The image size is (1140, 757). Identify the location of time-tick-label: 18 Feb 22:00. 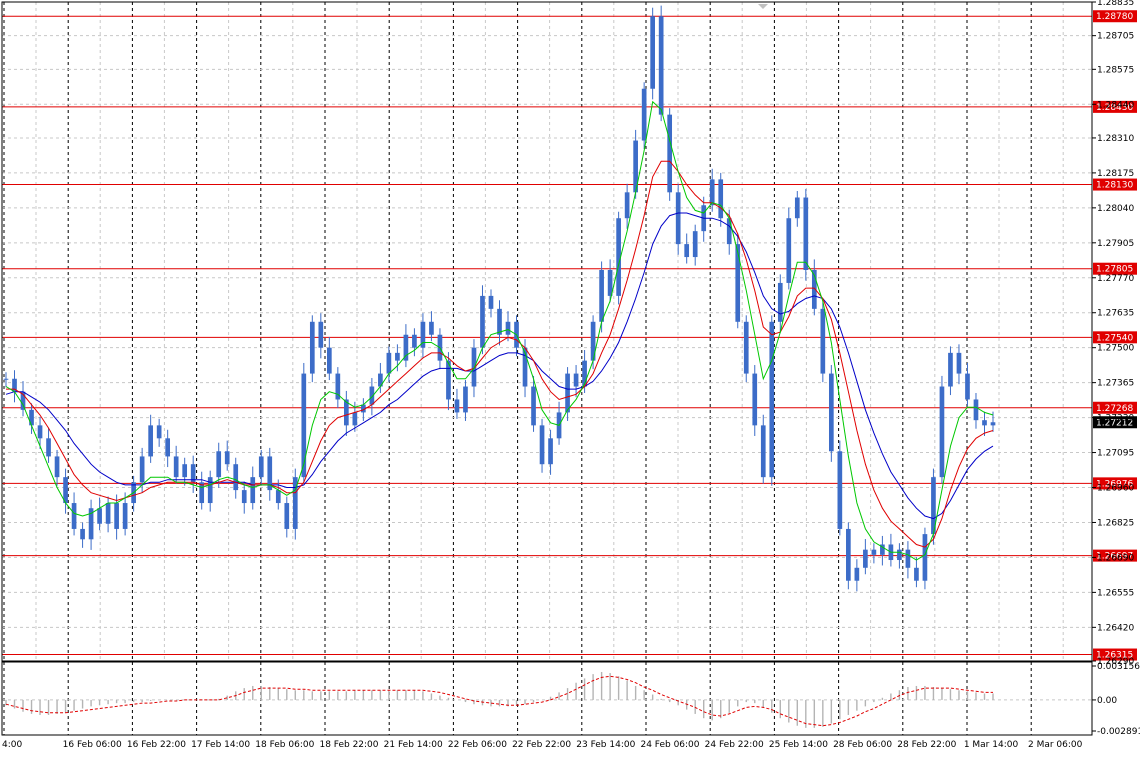
(348, 745).